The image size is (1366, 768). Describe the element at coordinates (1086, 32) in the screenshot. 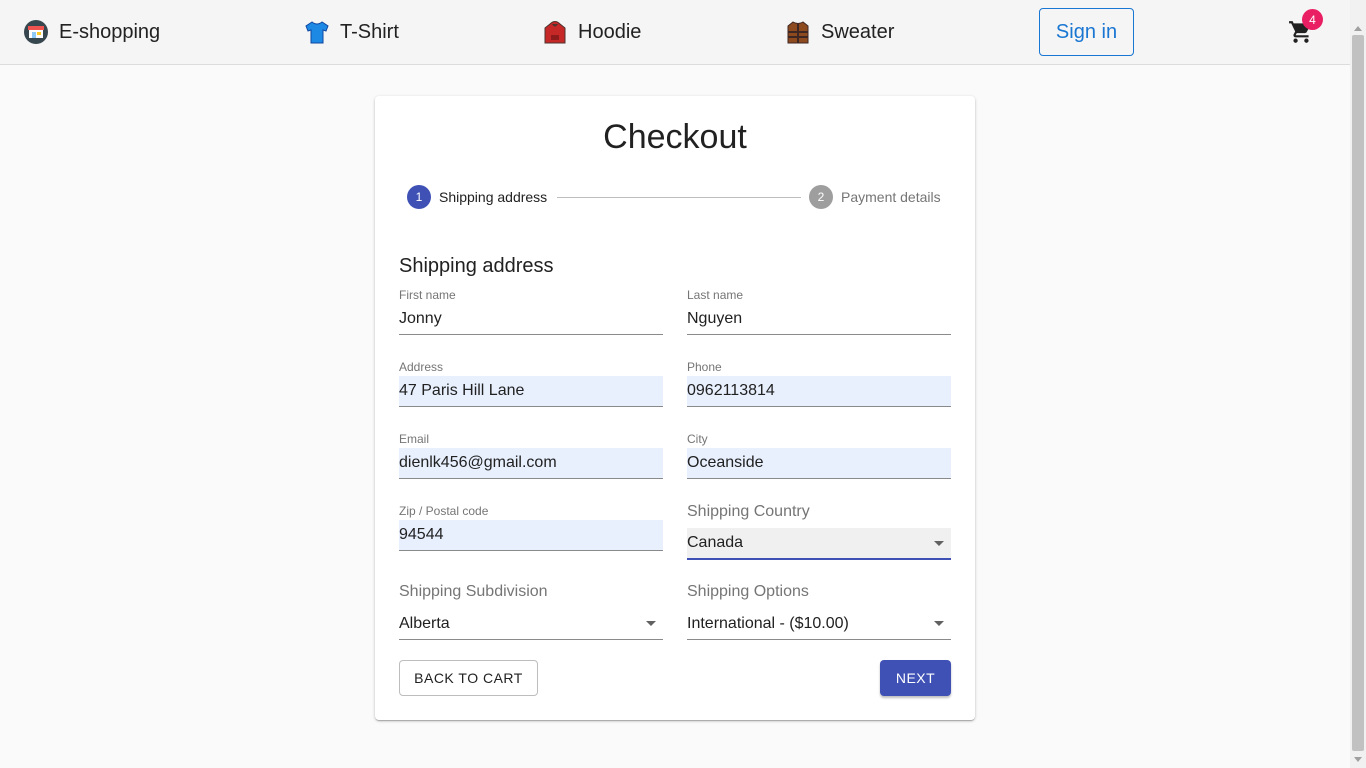

I see `sign-in-button: Sign in` at that location.